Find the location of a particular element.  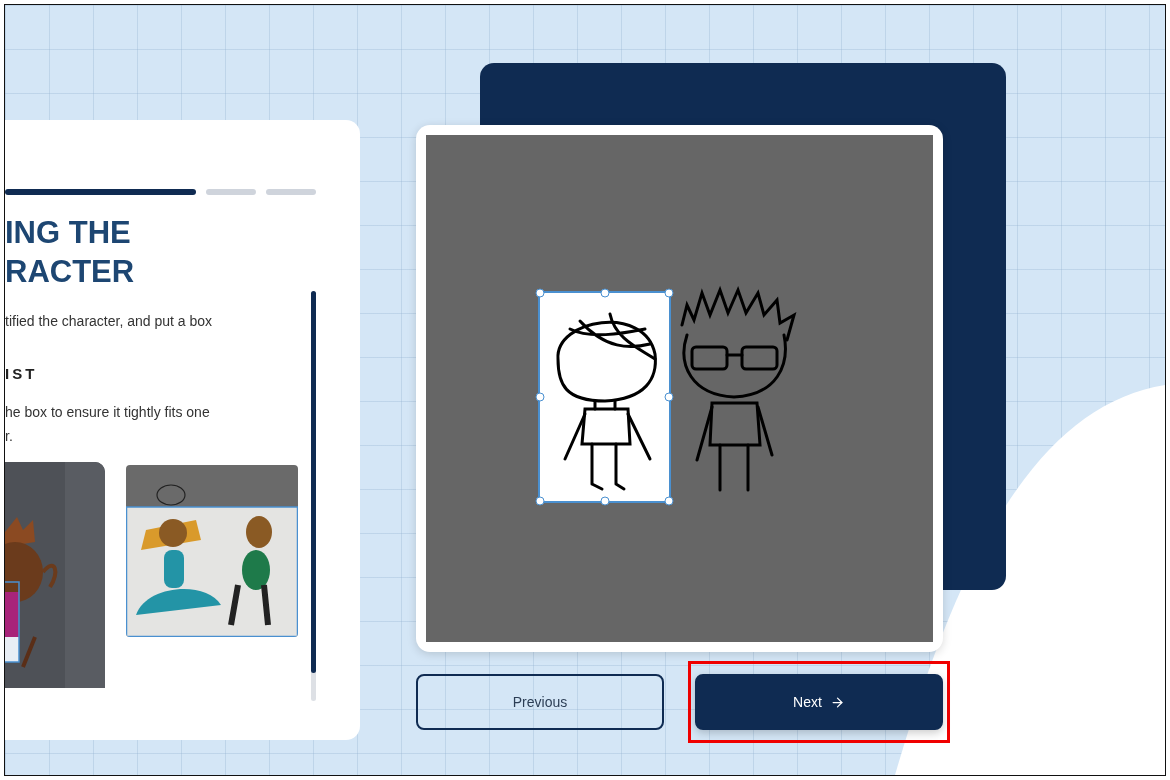

previous-button: Previous is located at coordinates (540, 702).